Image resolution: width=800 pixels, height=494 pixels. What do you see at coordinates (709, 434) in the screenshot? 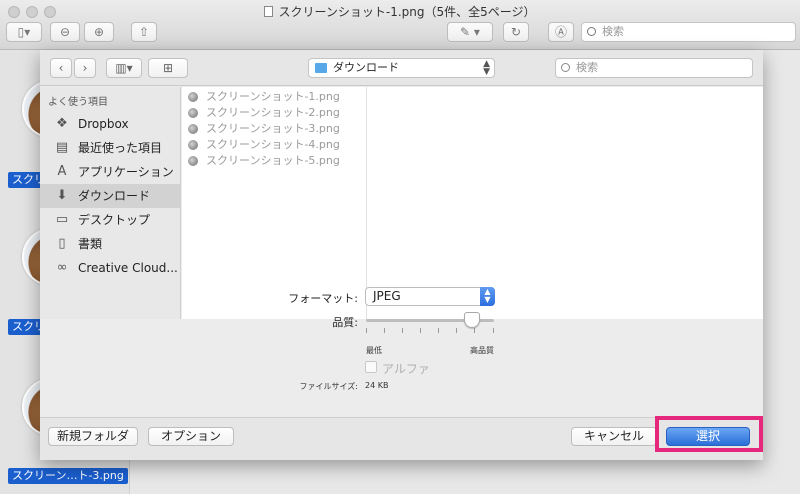
I see `highlight-box` at bounding box center [709, 434].